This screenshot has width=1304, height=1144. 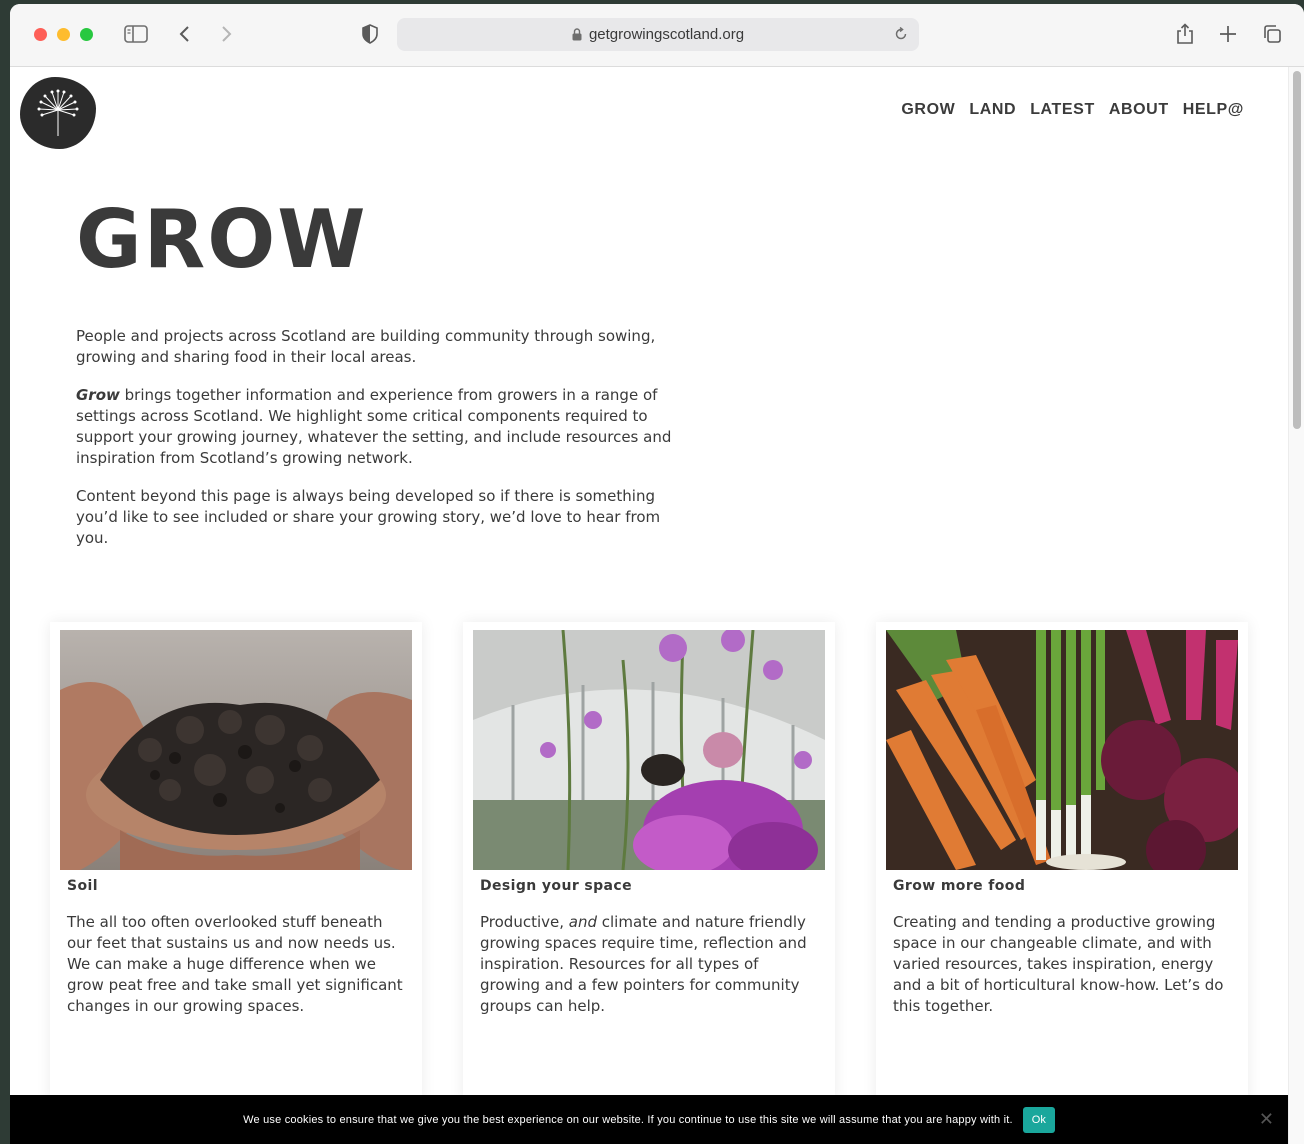 I want to click on tabs-icon, so click(x=1272, y=34).